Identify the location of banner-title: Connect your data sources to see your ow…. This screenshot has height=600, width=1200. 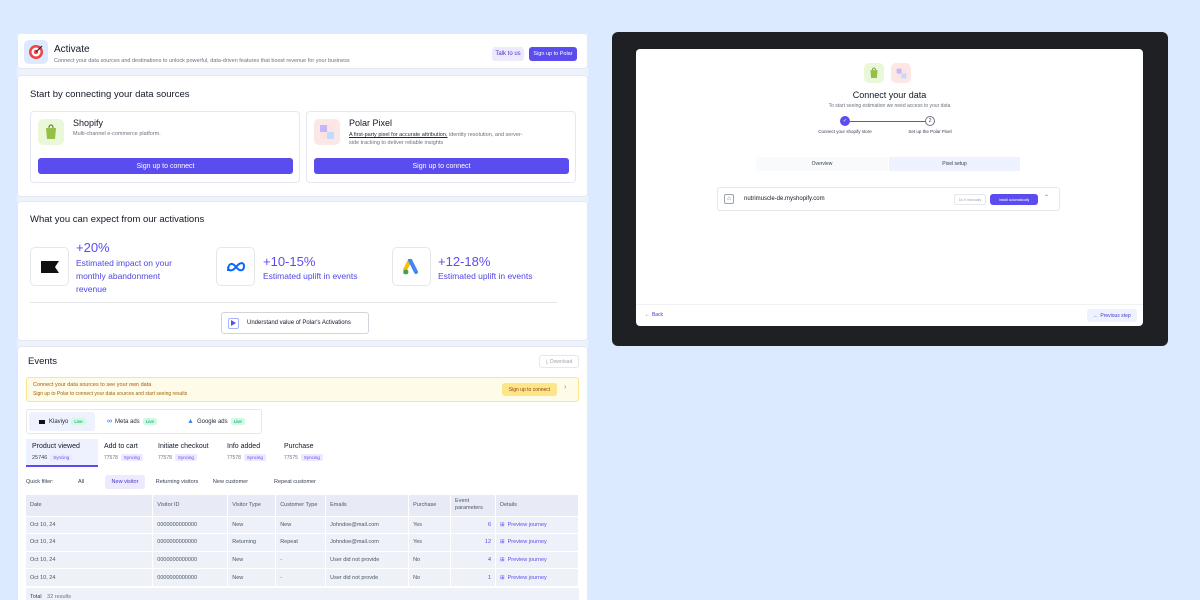
(92, 385).